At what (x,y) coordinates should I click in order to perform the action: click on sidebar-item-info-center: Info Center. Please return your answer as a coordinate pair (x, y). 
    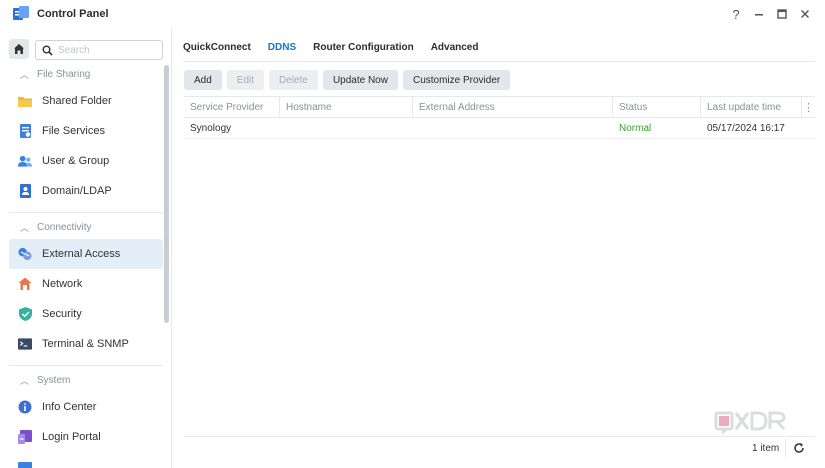
    Looking at the image, I should click on (86, 407).